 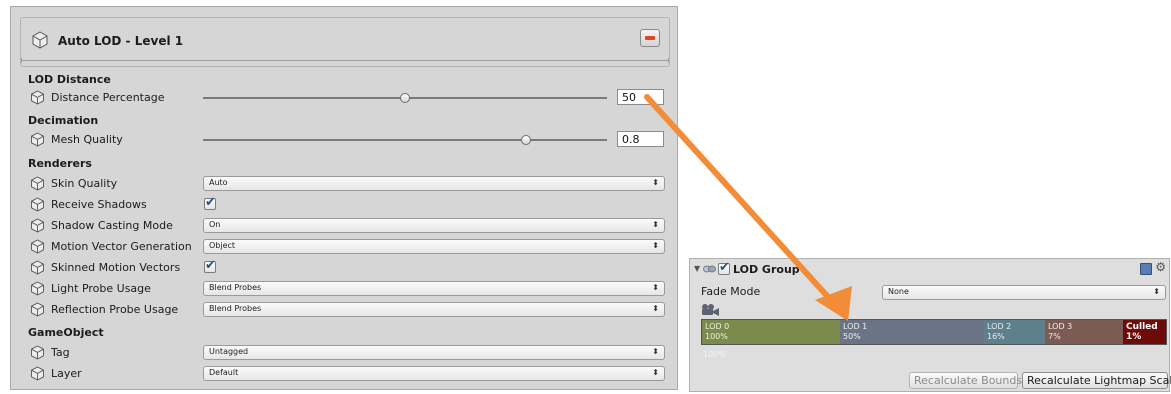 What do you see at coordinates (766, 269) in the screenshot?
I see `lod-group-title: LOD Group` at bounding box center [766, 269].